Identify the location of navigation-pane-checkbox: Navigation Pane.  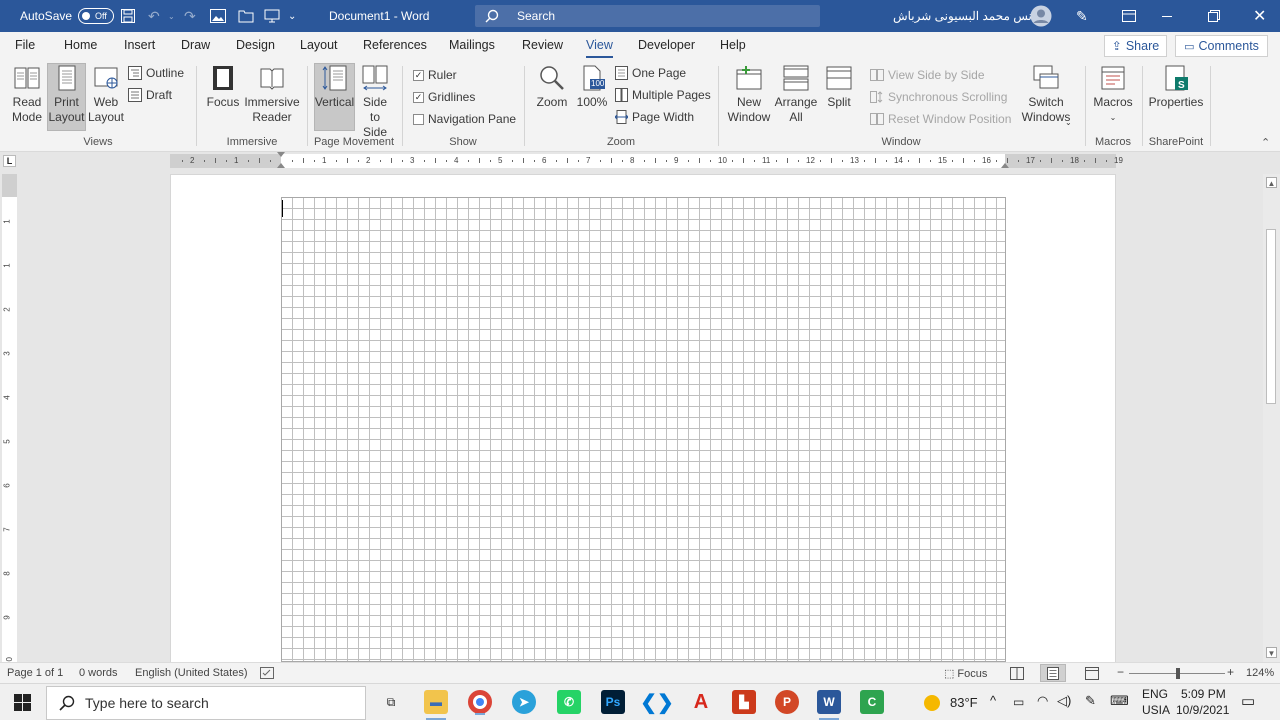
(464, 119).